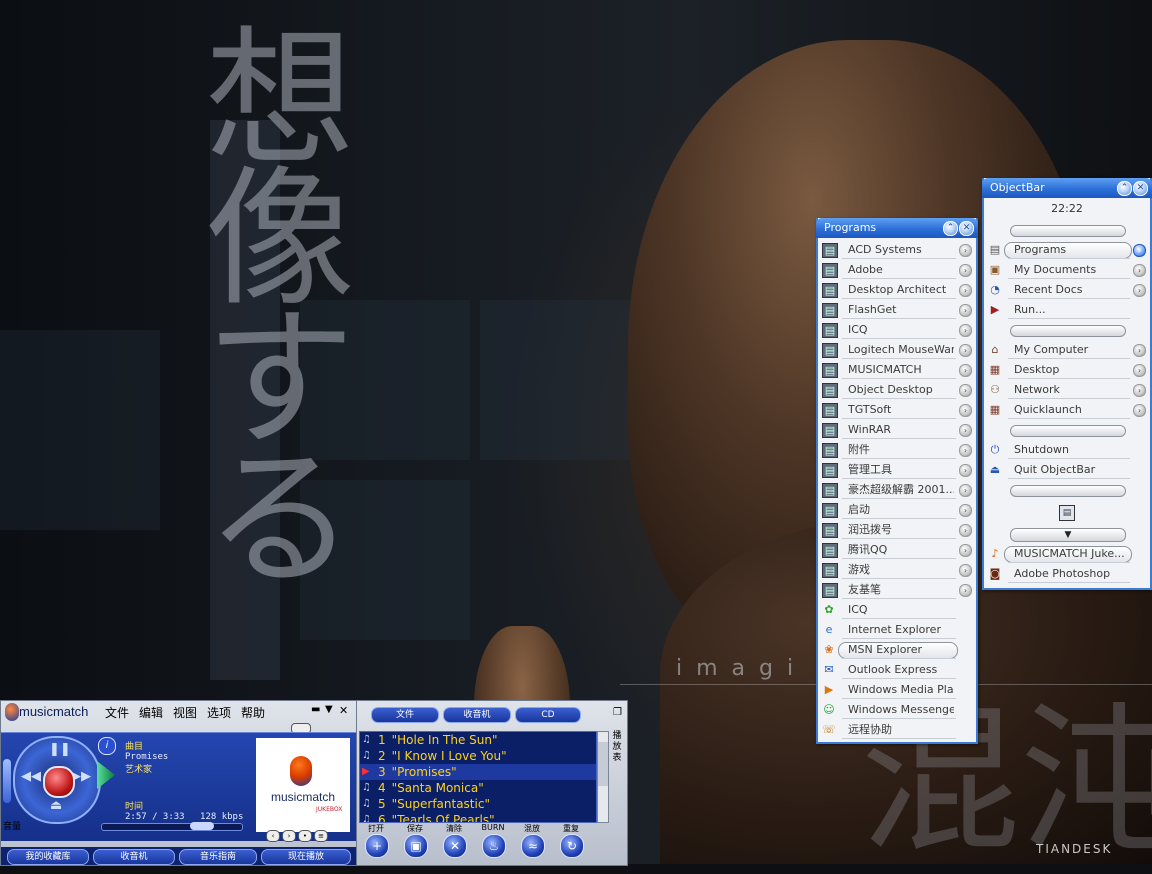 The height and width of the screenshot is (874, 1152). Describe the element at coordinates (321, 836) in the screenshot. I see `list-small-icon: ≡` at that location.